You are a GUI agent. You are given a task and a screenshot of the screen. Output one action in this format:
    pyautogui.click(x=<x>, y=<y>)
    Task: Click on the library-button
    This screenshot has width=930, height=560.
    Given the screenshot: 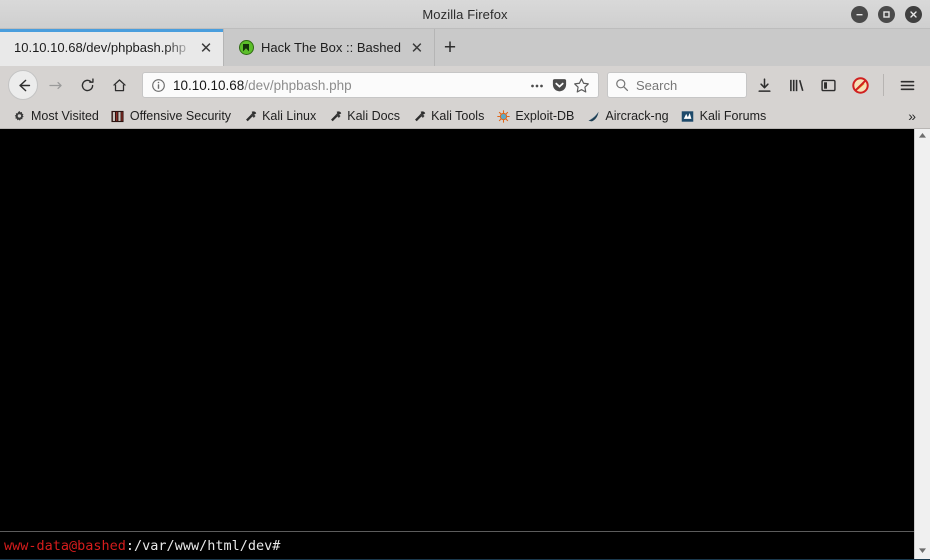 What is the action you would take?
    pyautogui.click(x=796, y=85)
    